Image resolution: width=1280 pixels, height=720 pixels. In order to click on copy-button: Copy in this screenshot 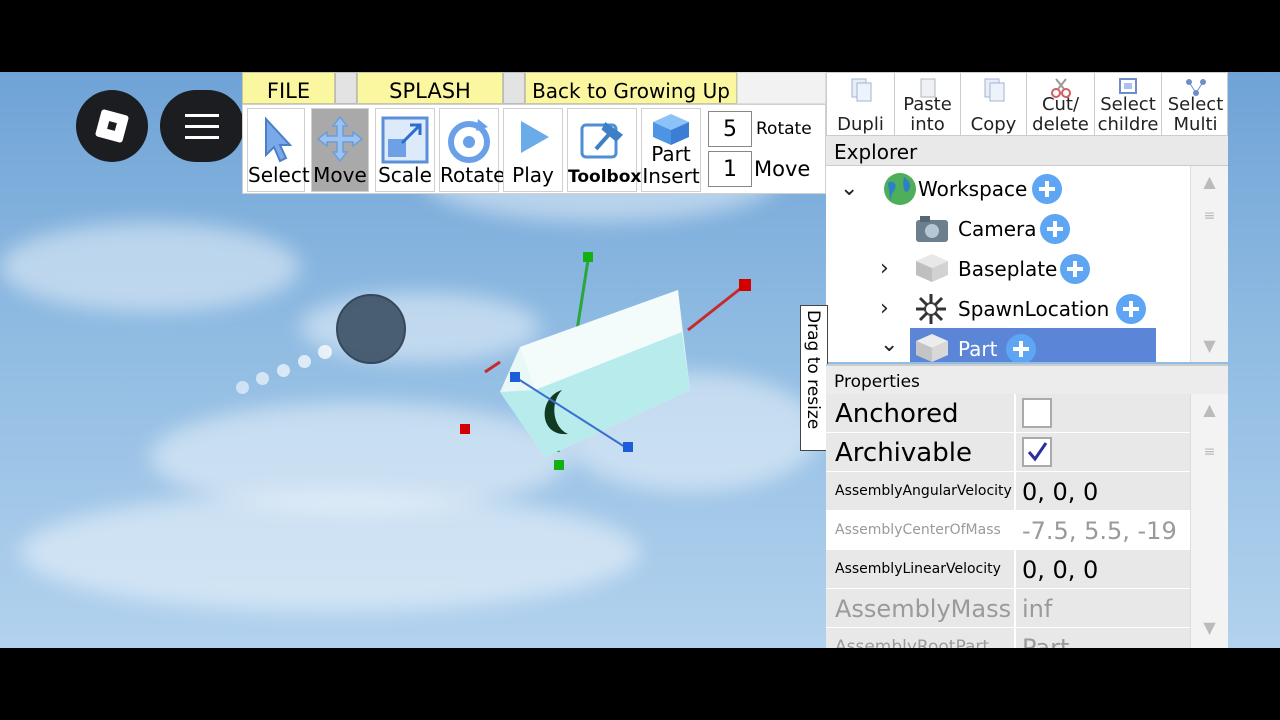, I will do `click(994, 105)`.